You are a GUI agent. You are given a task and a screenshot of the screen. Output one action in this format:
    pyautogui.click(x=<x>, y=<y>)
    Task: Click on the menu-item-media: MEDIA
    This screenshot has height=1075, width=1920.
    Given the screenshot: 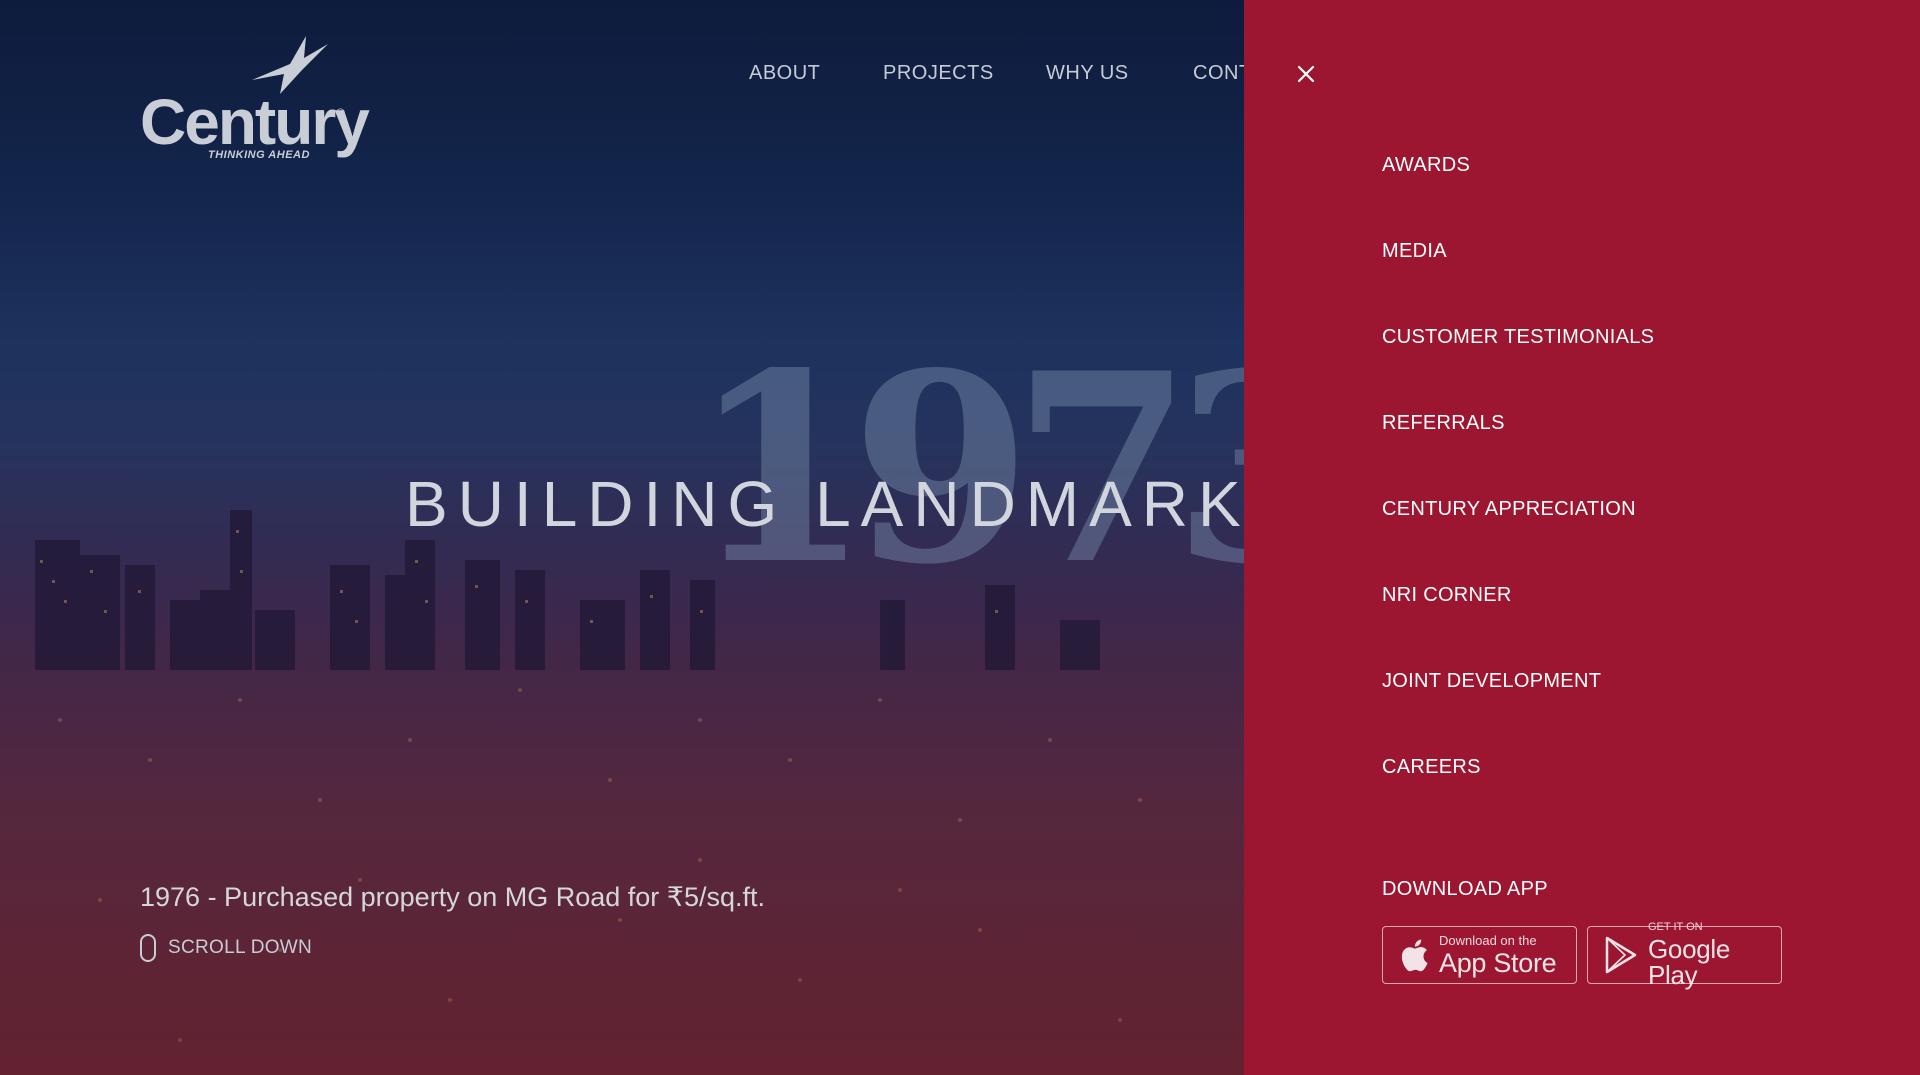 What is the action you would take?
    pyautogui.click(x=1518, y=279)
    